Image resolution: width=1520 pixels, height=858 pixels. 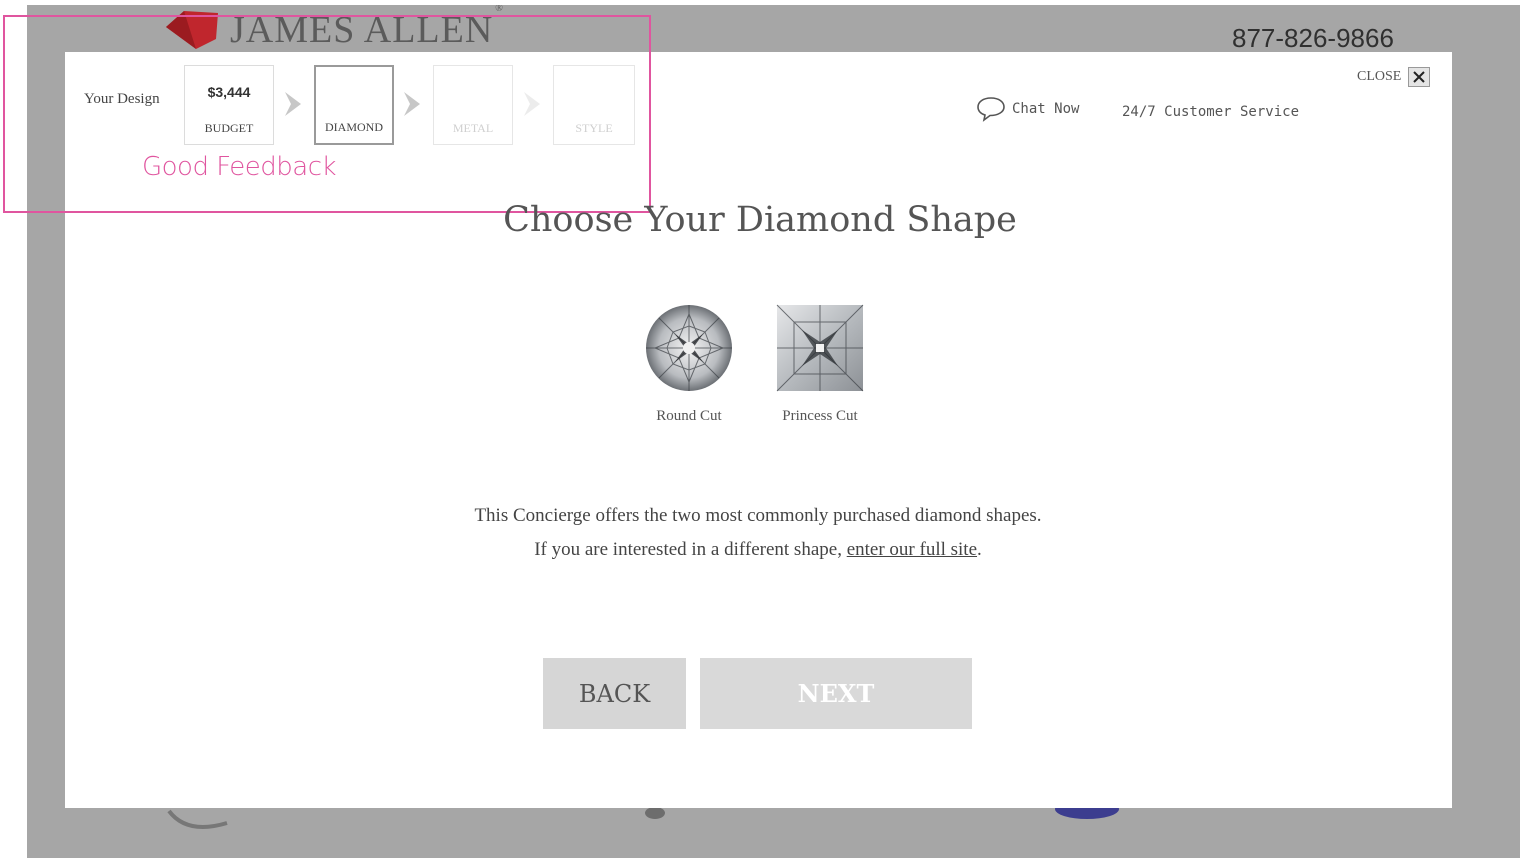 What do you see at coordinates (473, 105) in the screenshot?
I see `step-metal: METAL` at bounding box center [473, 105].